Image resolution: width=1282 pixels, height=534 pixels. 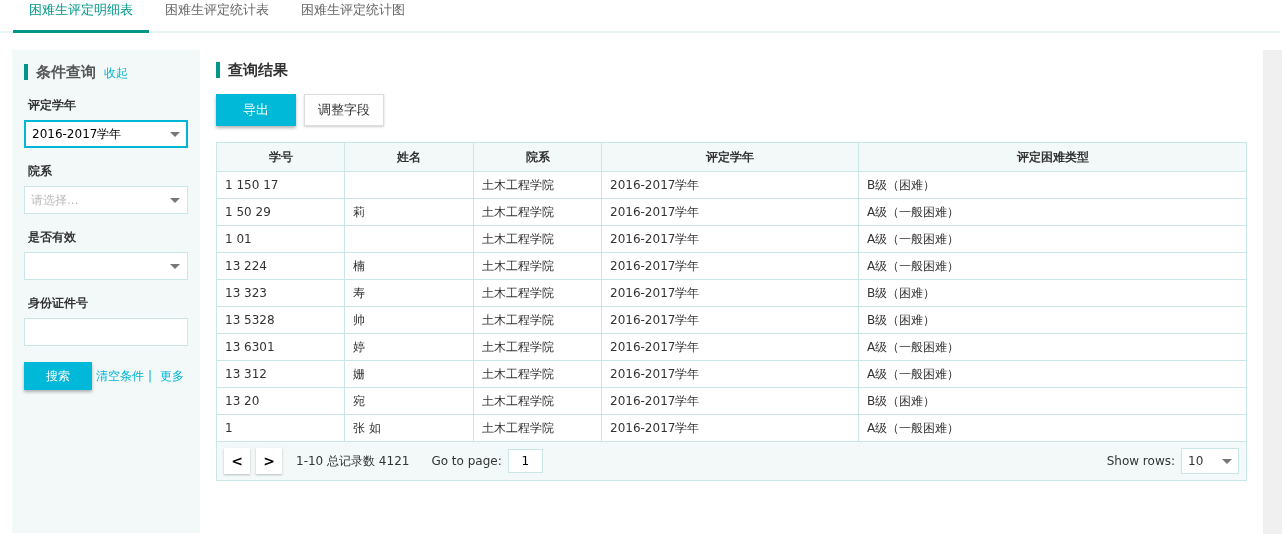 What do you see at coordinates (250, 320) in the screenshot?
I see `table-cell: 13 5328` at bounding box center [250, 320].